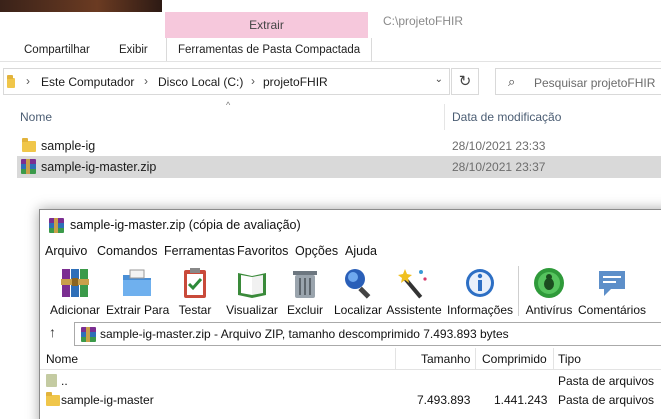 This screenshot has width=661, height=419. I want to click on parent-folder-icon, so click(51, 380).